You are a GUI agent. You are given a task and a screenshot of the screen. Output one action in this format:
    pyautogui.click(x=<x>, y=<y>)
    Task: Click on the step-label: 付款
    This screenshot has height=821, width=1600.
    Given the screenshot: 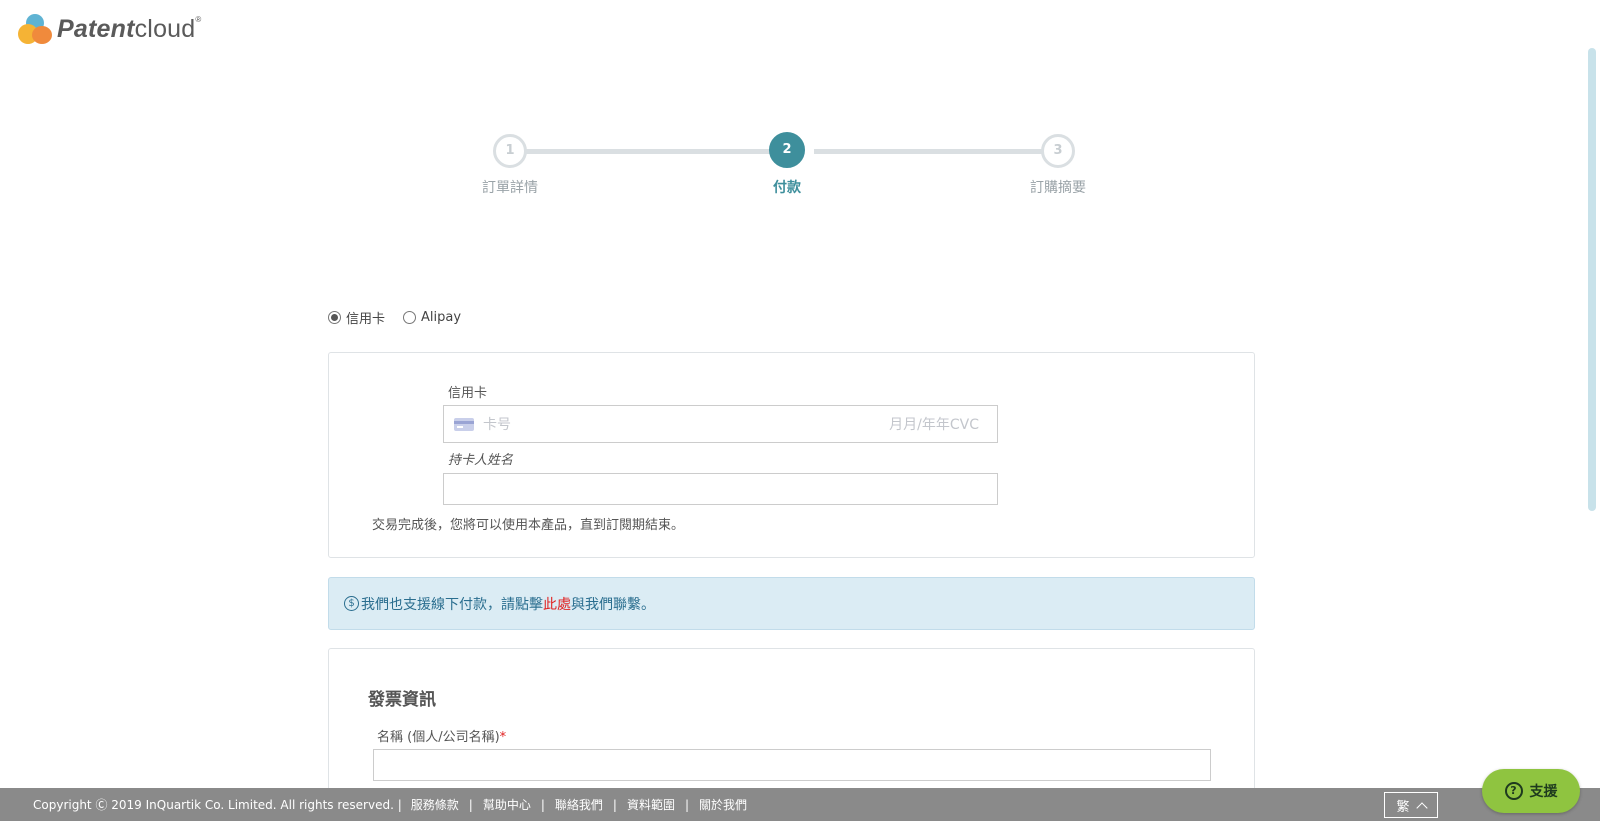 What is the action you would take?
    pyautogui.click(x=787, y=188)
    